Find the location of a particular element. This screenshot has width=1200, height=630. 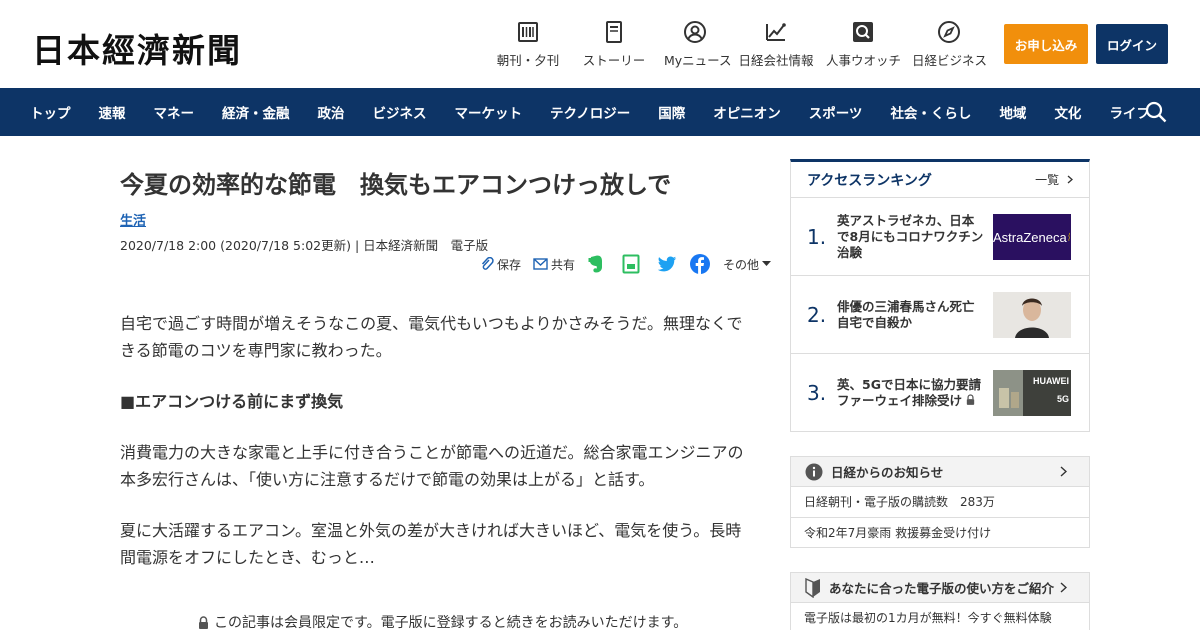

save-button: 保存 is located at coordinates (500, 264).